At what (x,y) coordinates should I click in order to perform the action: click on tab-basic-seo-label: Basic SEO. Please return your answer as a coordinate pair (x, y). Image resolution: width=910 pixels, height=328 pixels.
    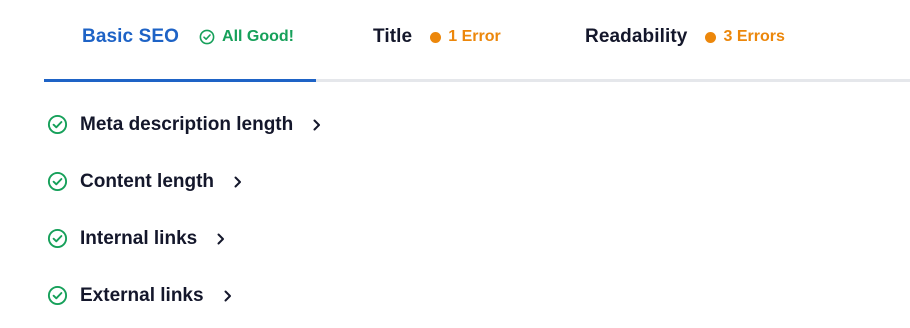
    Looking at the image, I should click on (131, 36).